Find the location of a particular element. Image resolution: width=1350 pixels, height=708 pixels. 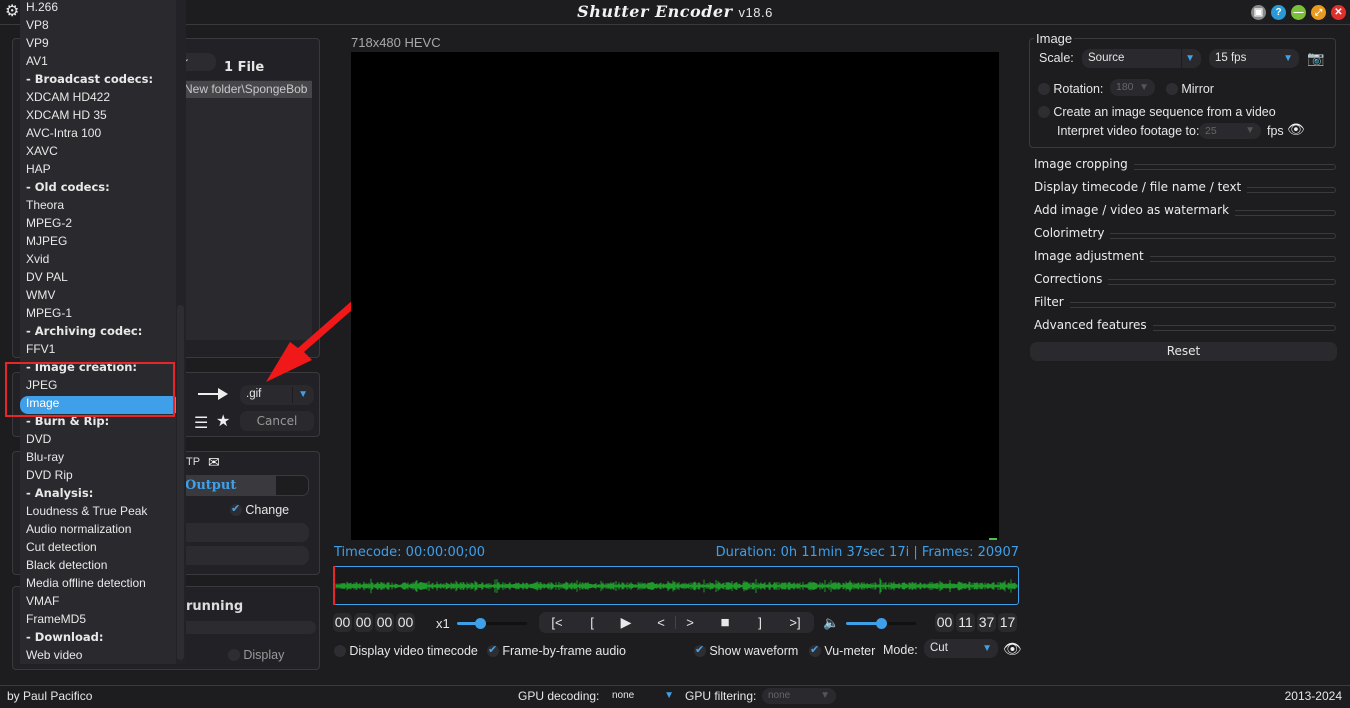

scale-select: Source ▼ is located at coordinates (1141, 58).